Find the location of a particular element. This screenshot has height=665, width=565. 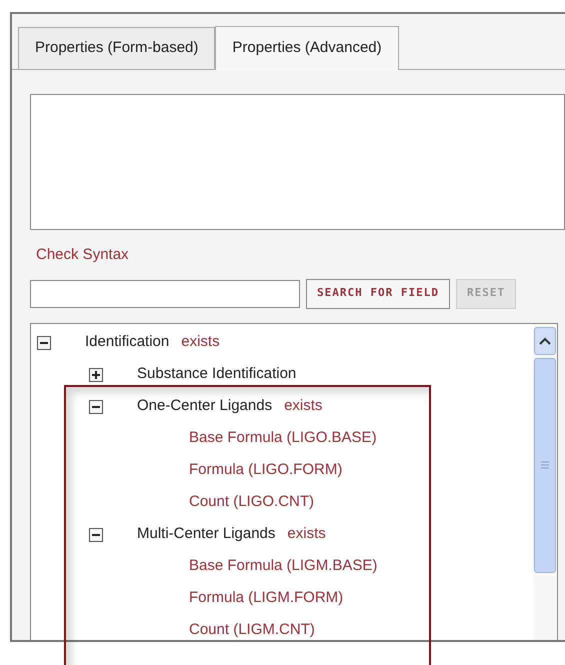

field-item: Count (LIGM.CNT) is located at coordinates (252, 629).